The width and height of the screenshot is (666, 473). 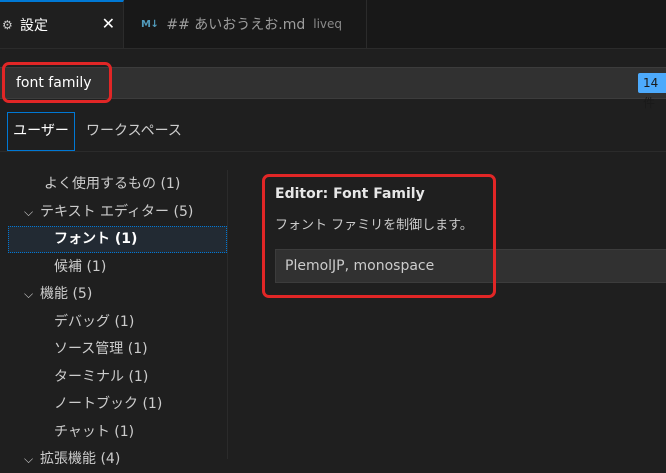 I want to click on toc-item-font: フォント (1), so click(x=95, y=239).